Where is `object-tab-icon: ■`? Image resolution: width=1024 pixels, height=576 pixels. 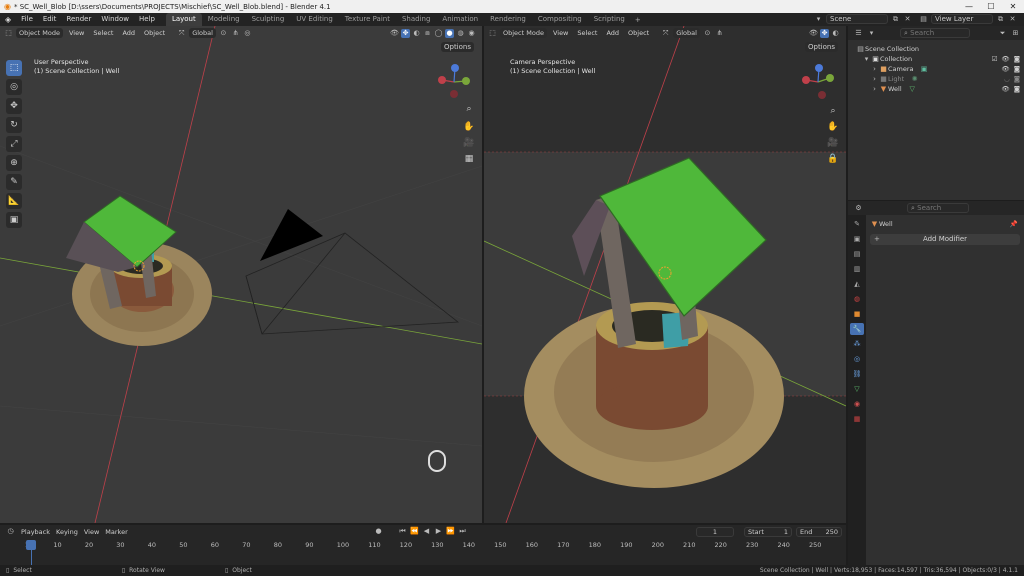
object-tab-icon: ■ is located at coordinates (857, 314).